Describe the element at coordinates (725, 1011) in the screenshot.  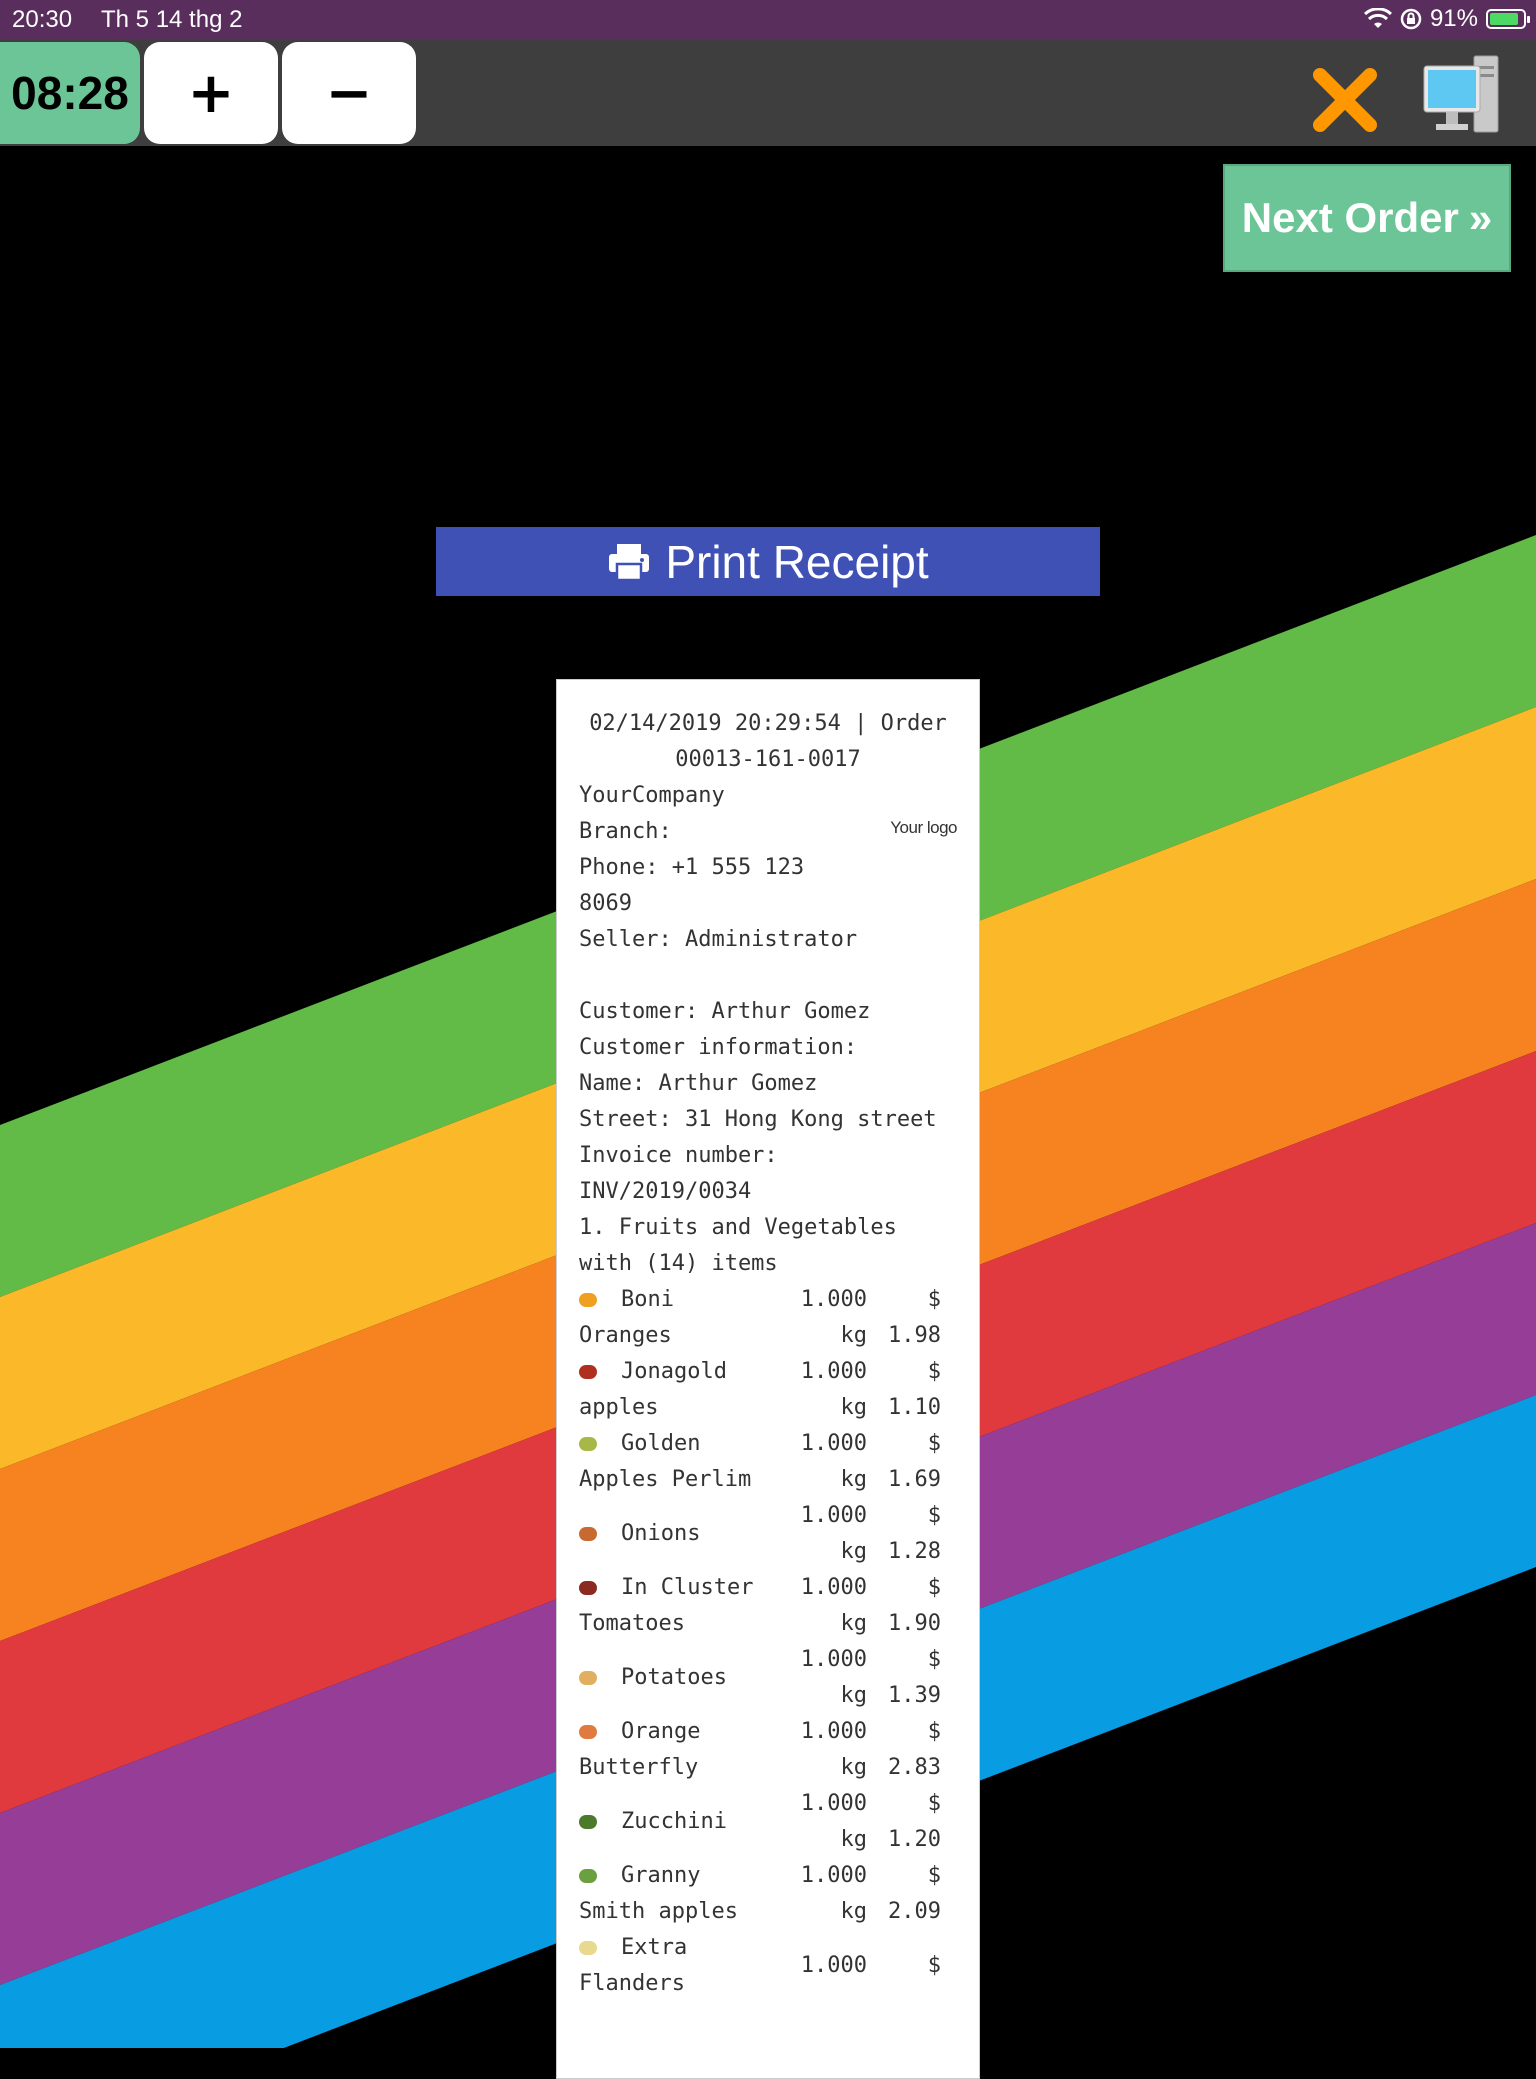
I see `customer: Customer: Arthur Gomez` at that location.